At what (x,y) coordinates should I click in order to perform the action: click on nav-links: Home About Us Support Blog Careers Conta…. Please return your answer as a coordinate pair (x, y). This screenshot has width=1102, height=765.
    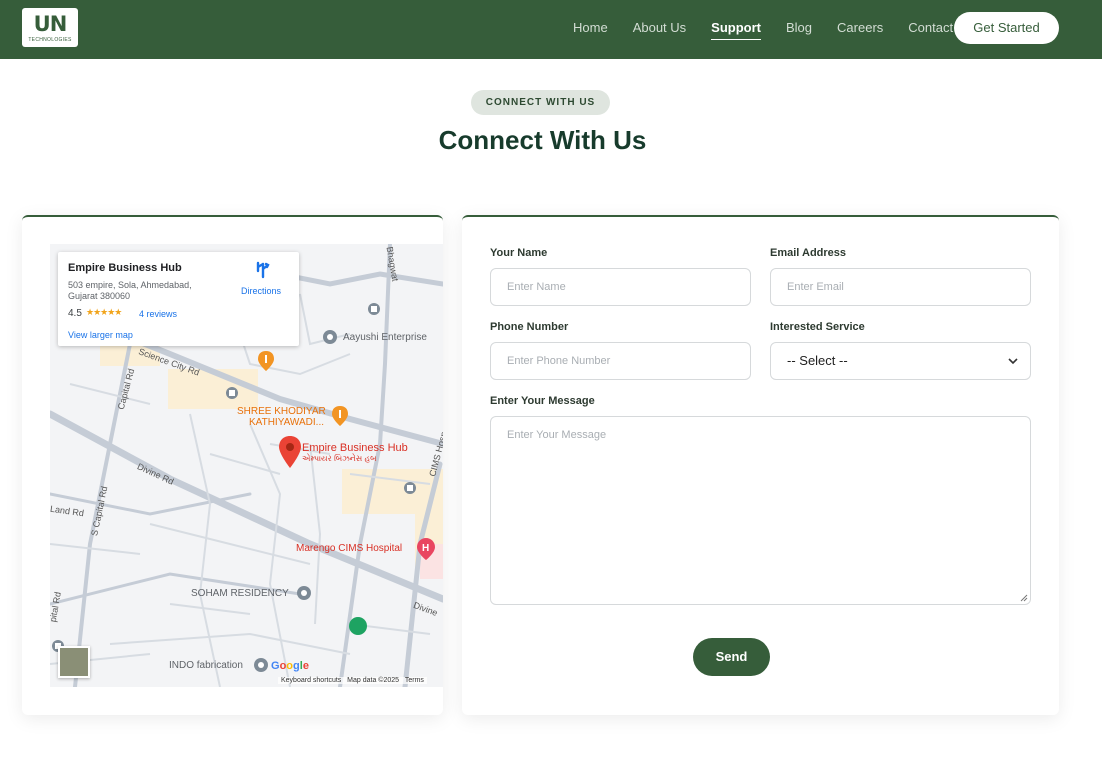
    Looking at the image, I should click on (775, 30).